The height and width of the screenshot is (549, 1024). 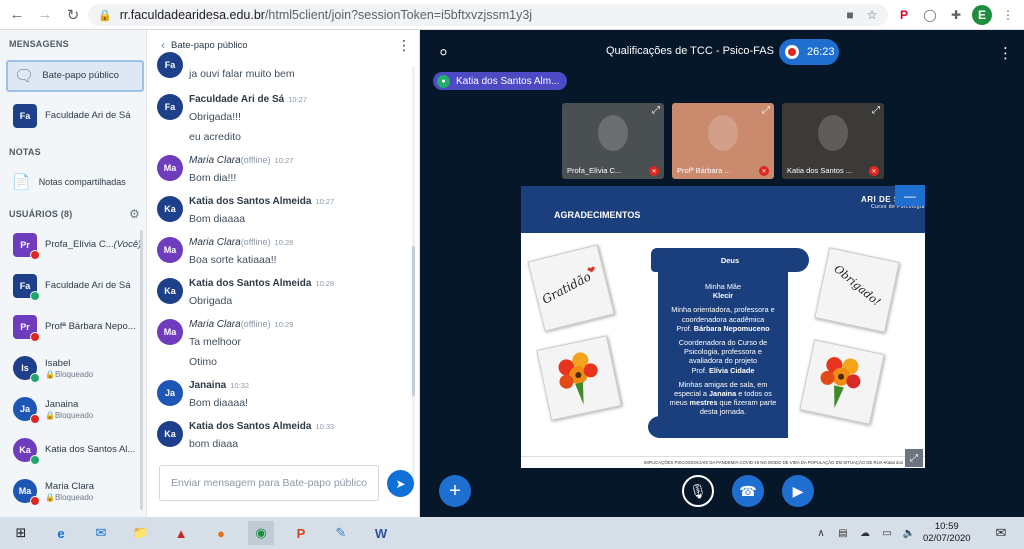 I want to click on mail-icon: ✉, so click(x=101, y=533).